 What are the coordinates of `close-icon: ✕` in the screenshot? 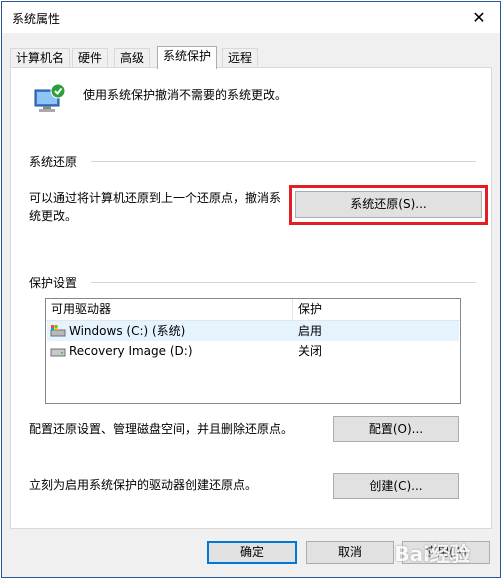 It's located at (479, 17).